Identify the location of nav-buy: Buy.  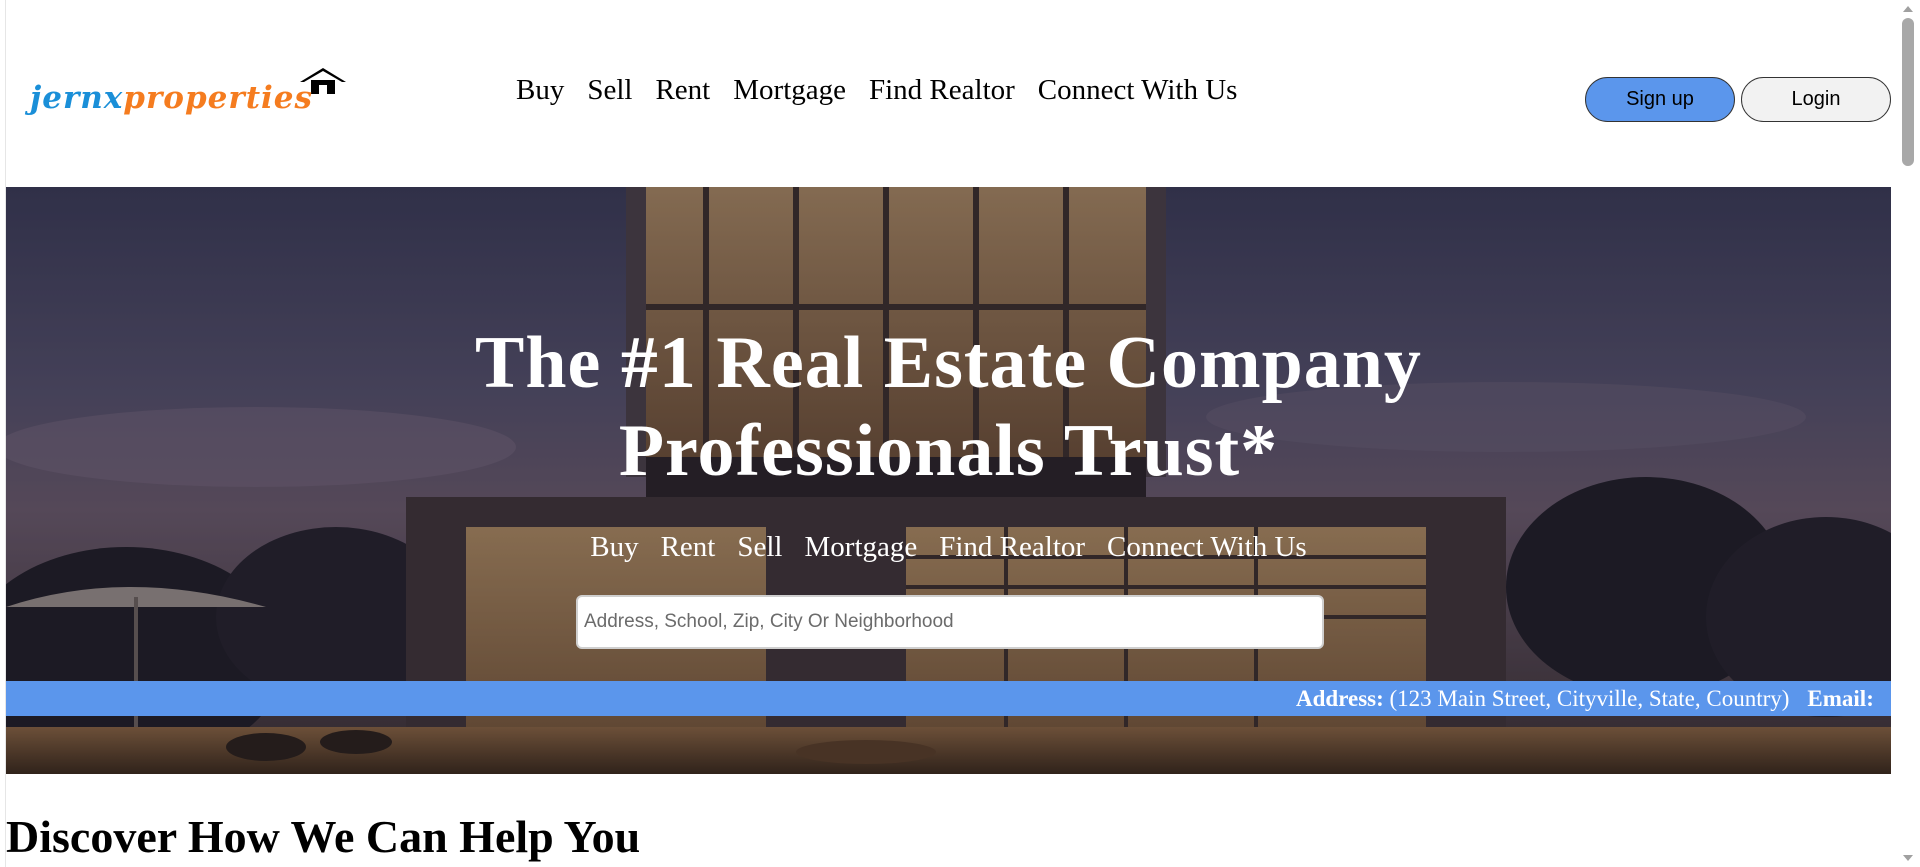
(540, 90).